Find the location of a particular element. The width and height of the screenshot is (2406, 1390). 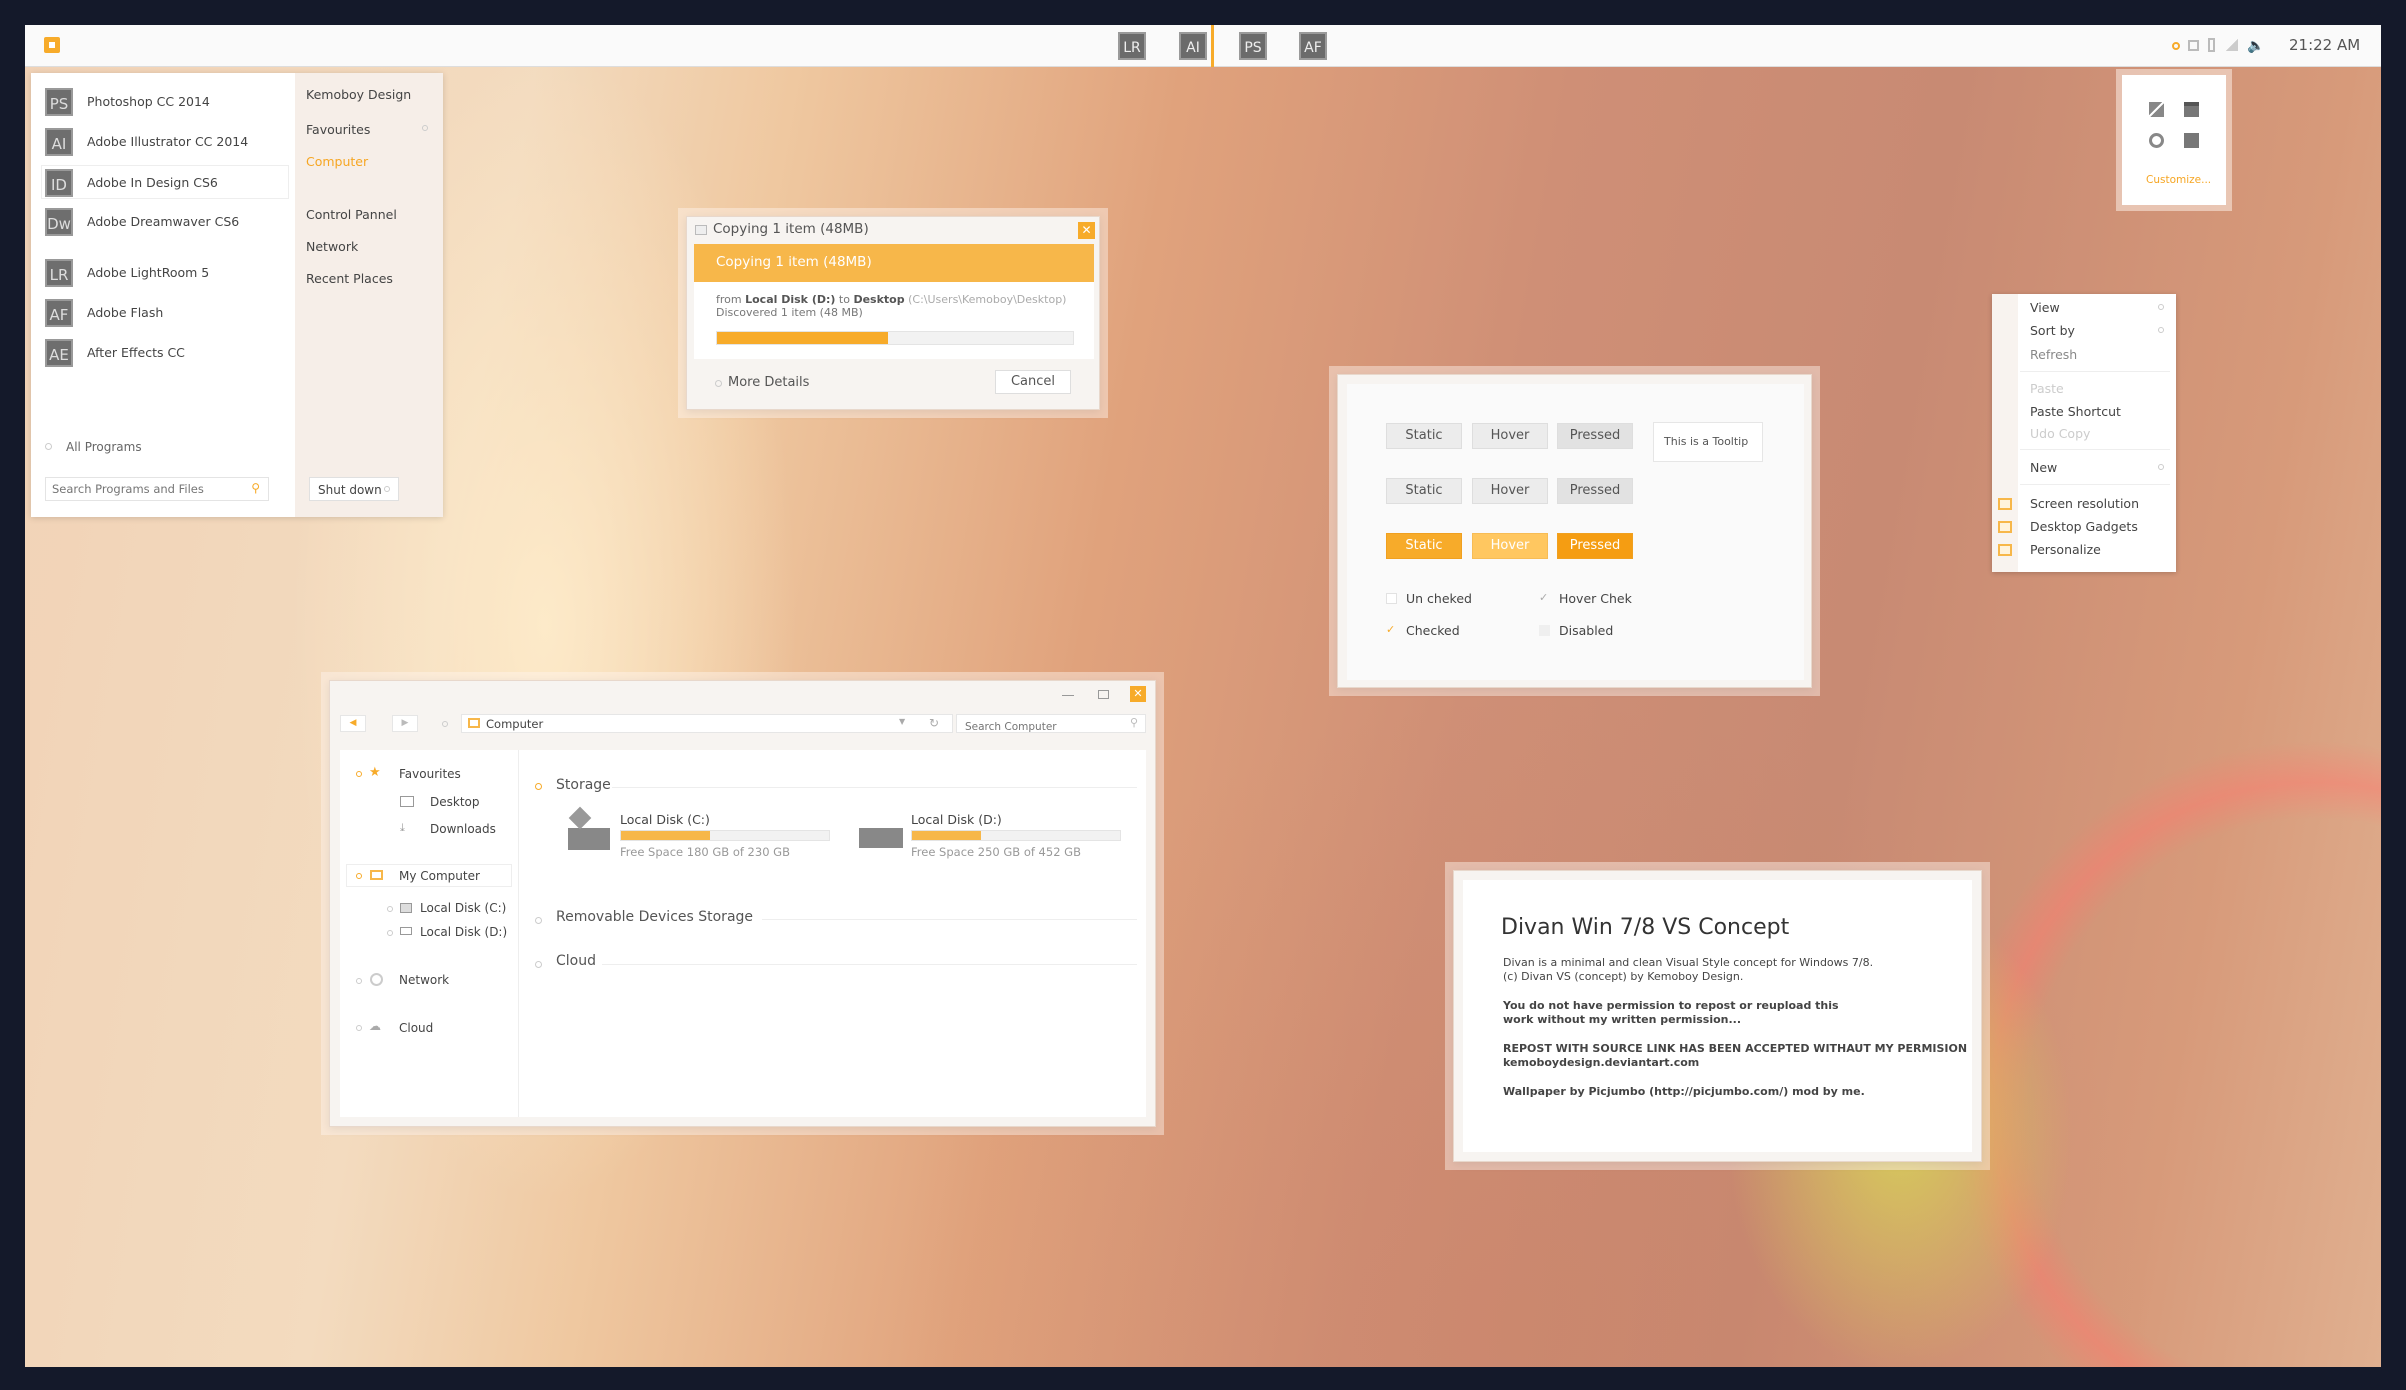

app-item-indesign: ID Adobe In Design CS6 is located at coordinates (165, 182).